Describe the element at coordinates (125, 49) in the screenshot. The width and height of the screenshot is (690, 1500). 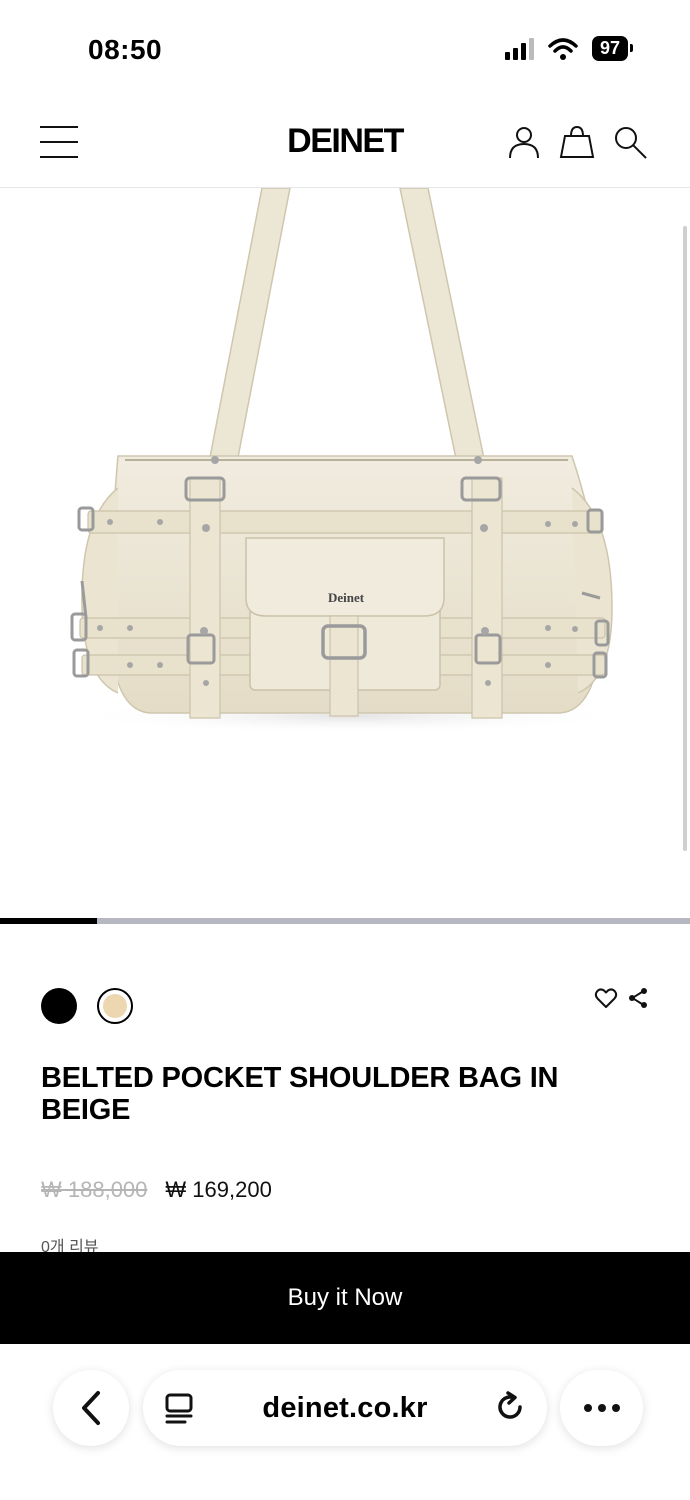
I see `status-time: 08:50` at that location.